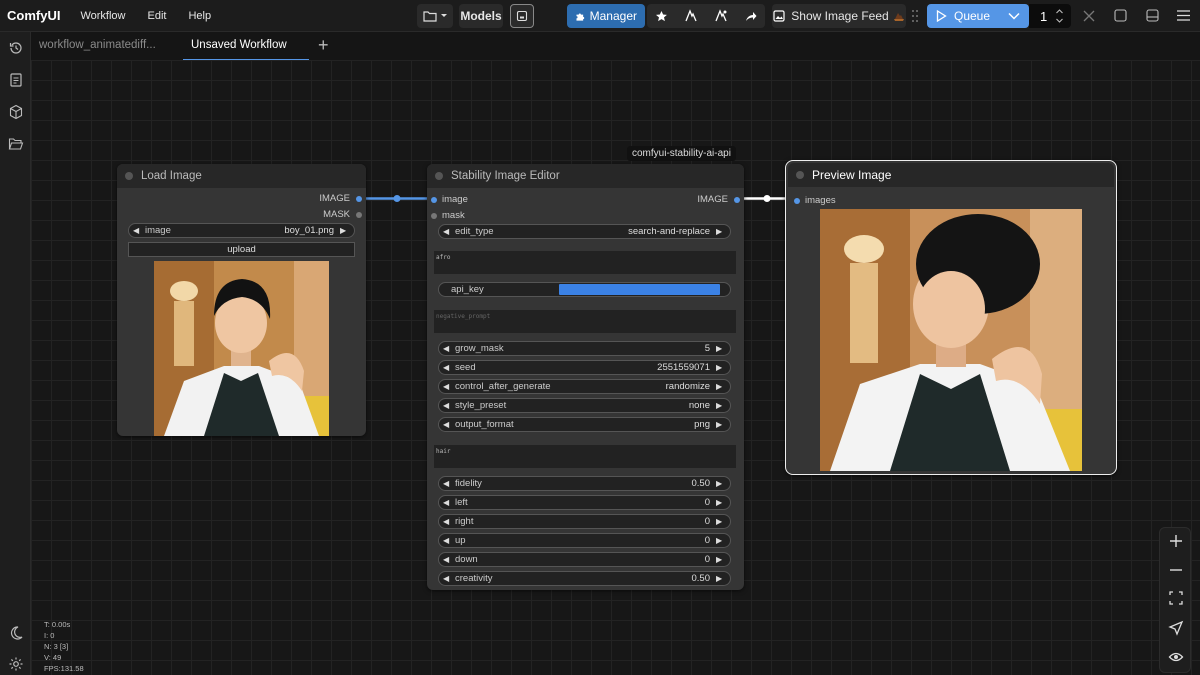 The height and width of the screenshot is (675, 1200). I want to click on grow-mask-widget: ◀ grow_mask 5 ▶, so click(584, 348).